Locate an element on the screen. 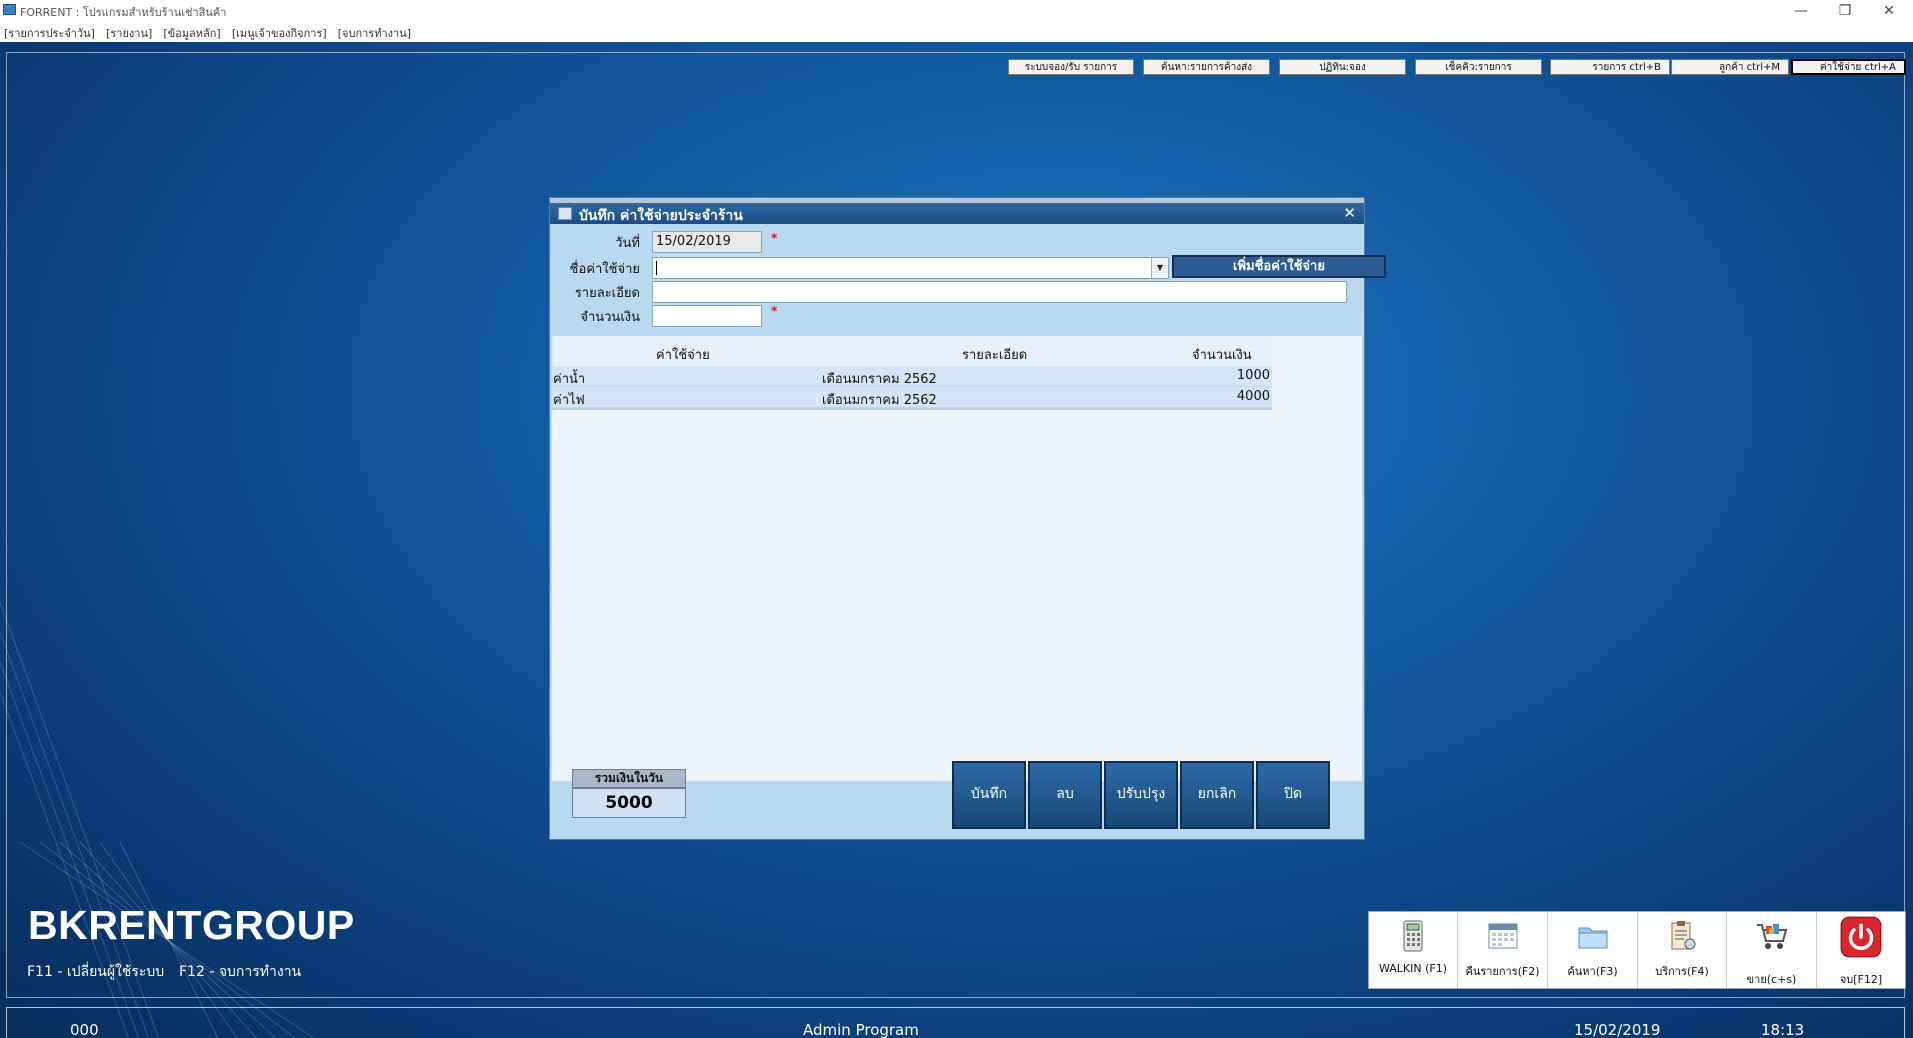 The height and width of the screenshot is (1038, 1913). menu-master-data: [ข้อมูลหลัก] is located at coordinates (191, 34).